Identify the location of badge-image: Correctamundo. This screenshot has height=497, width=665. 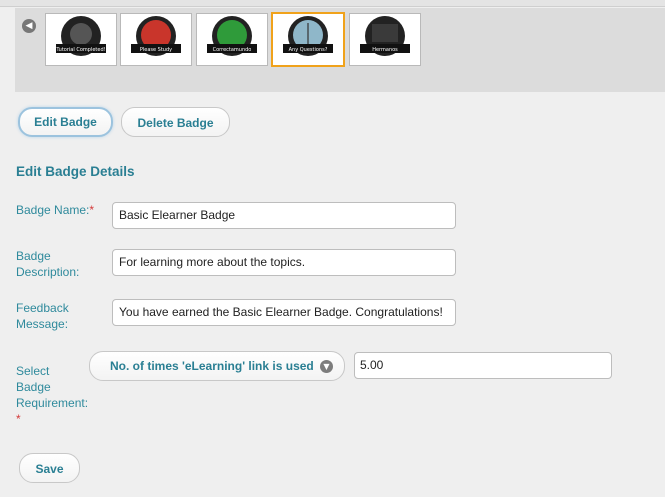
(232, 36).